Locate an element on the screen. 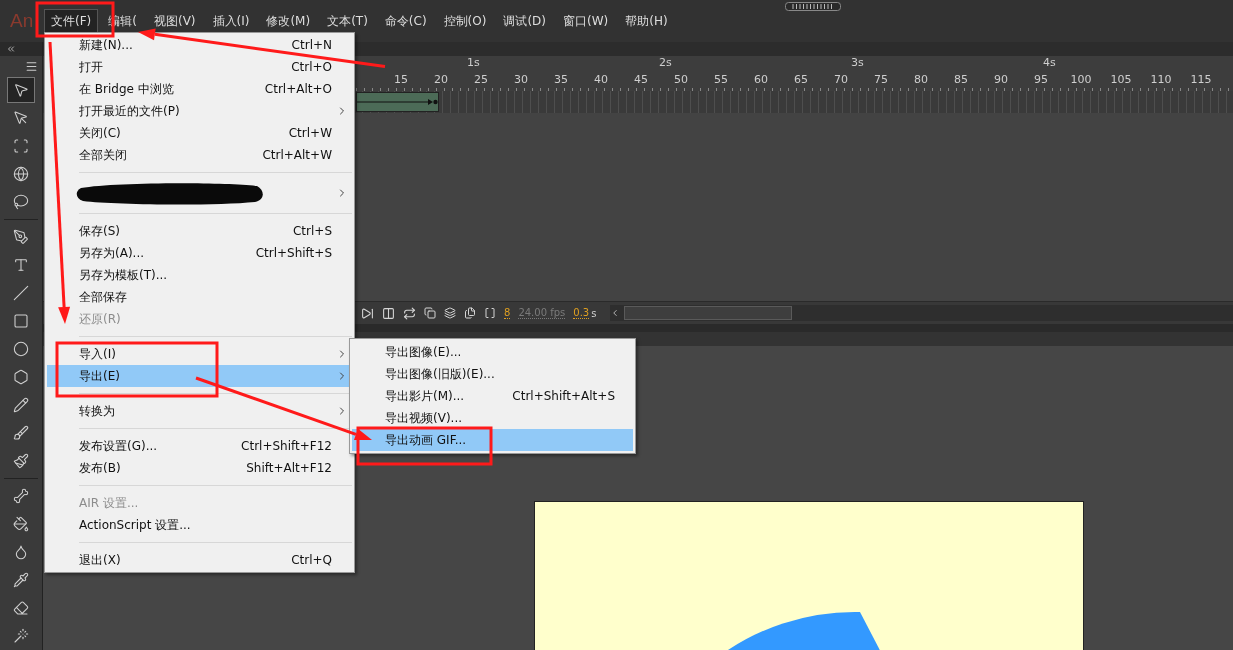 This screenshot has height=650, width=1233. menu-item: 转换为 is located at coordinates (199, 411).